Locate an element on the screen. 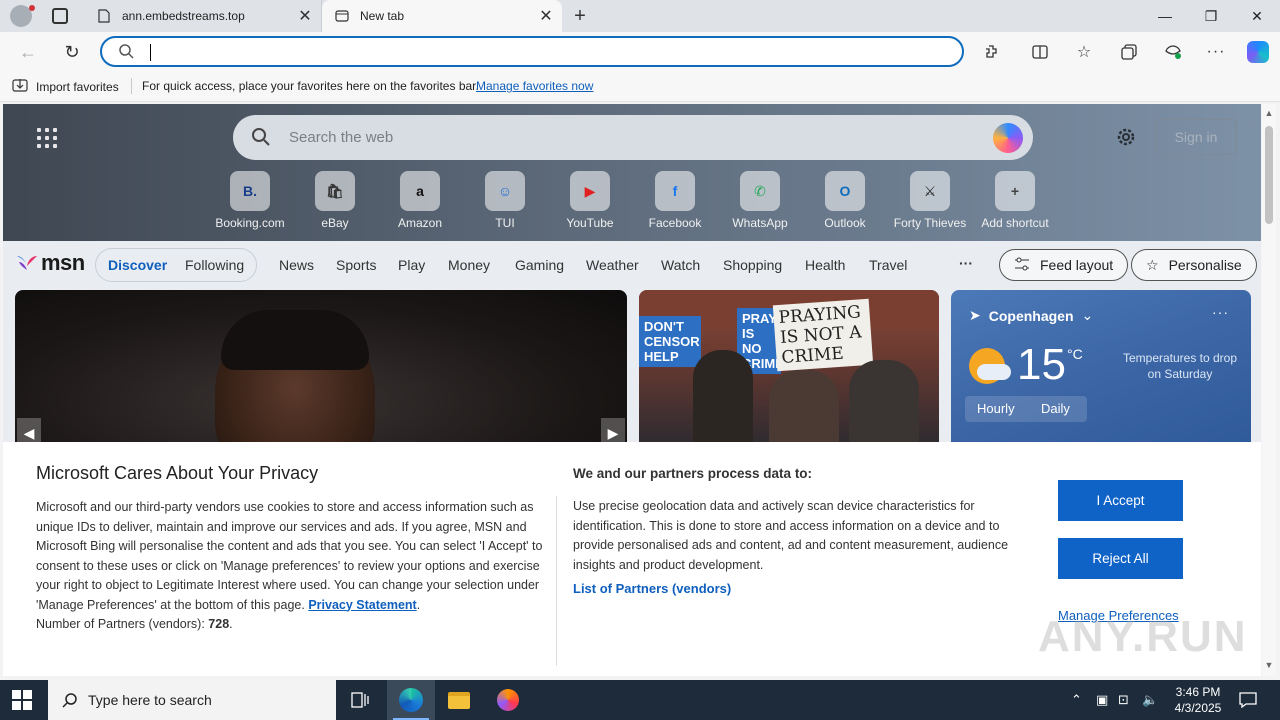 The height and width of the screenshot is (720, 1280). taskbar-search-box: Type here to search is located at coordinates (192, 700).